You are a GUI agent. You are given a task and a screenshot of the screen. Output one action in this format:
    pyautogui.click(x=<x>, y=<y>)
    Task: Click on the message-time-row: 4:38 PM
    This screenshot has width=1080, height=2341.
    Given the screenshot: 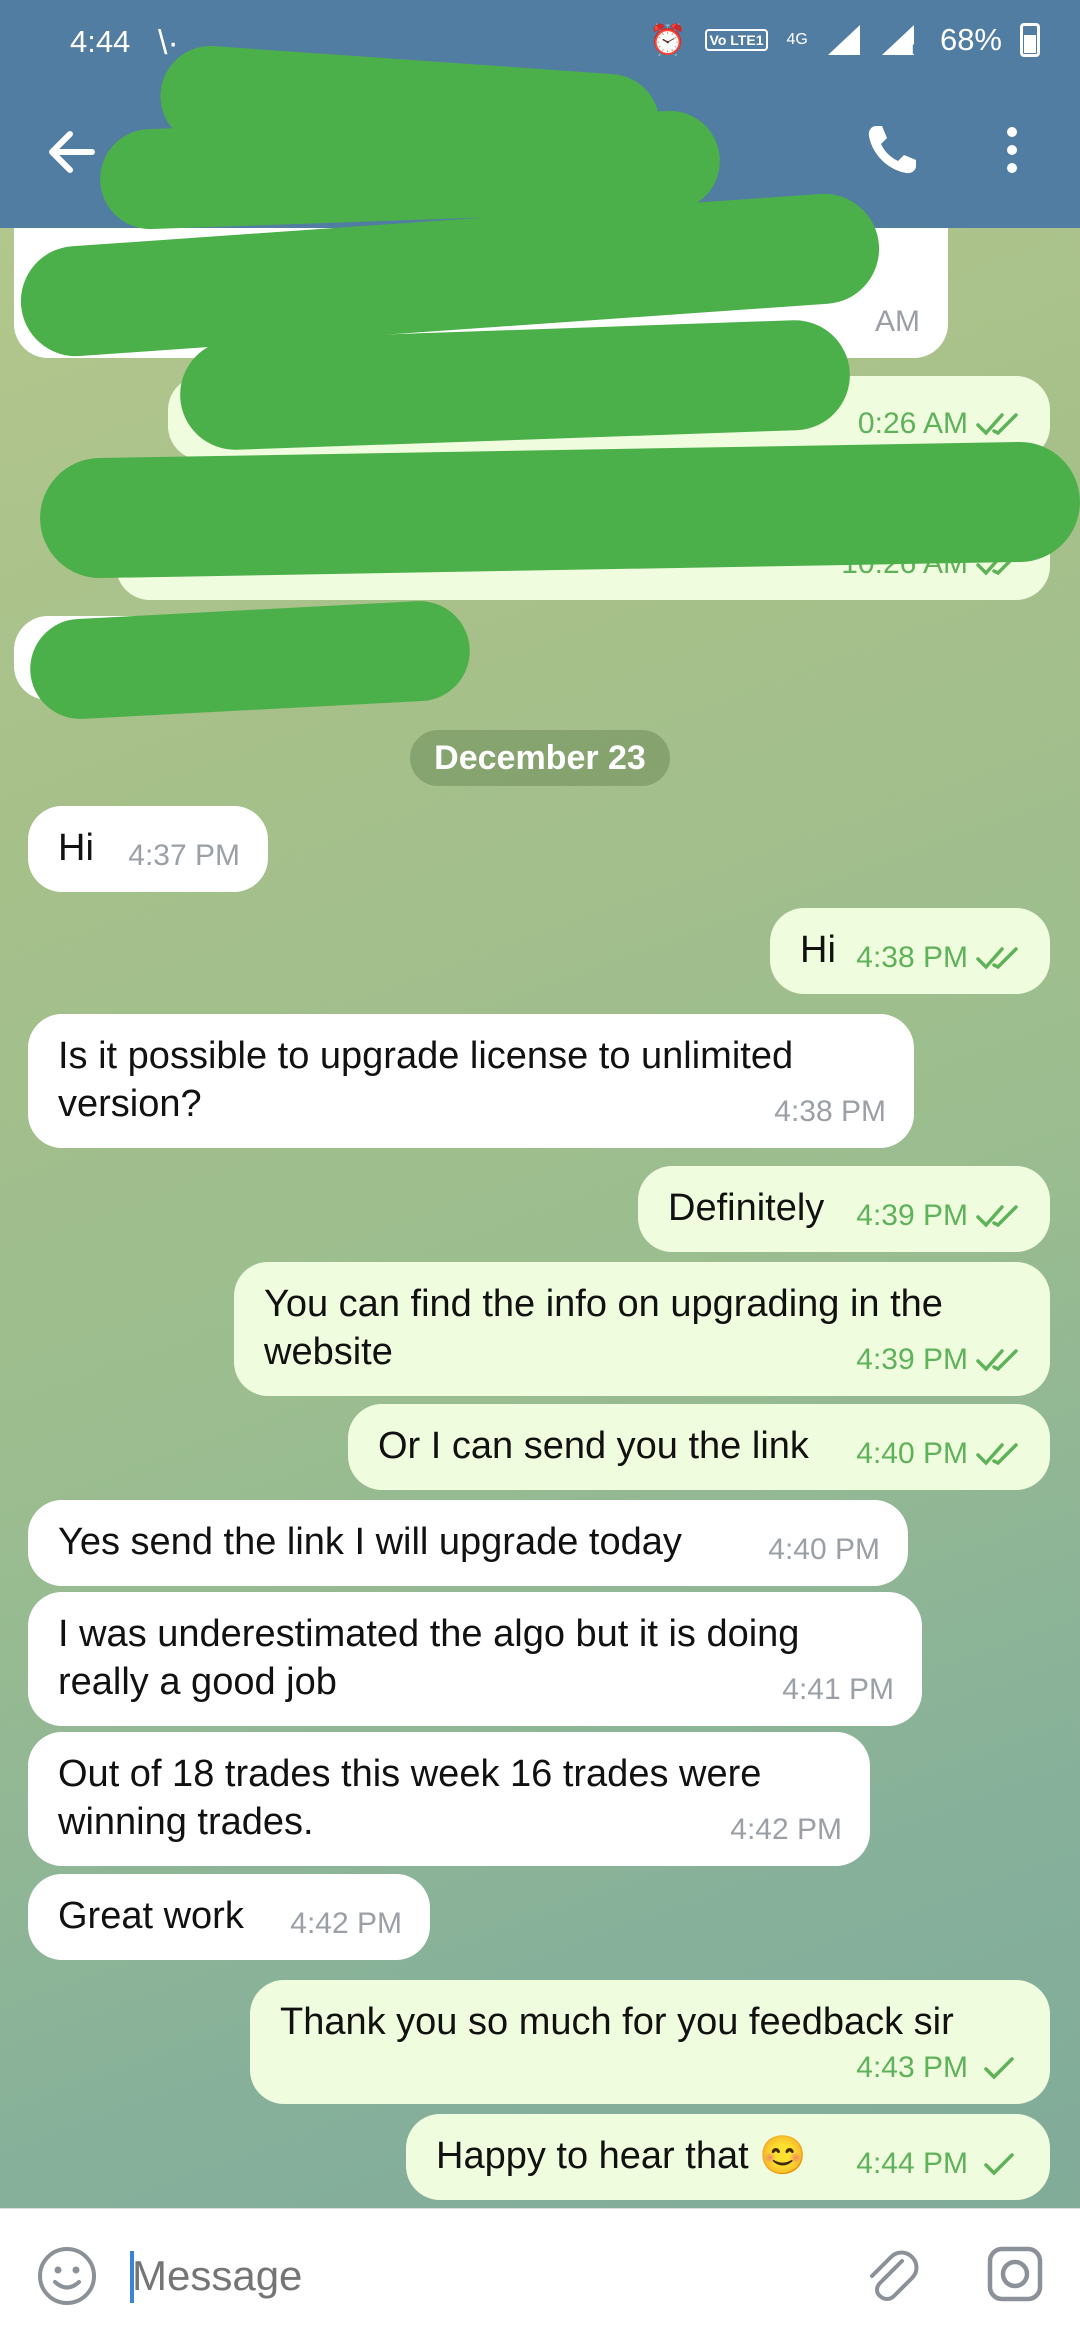 What is the action you would take?
    pyautogui.click(x=939, y=958)
    